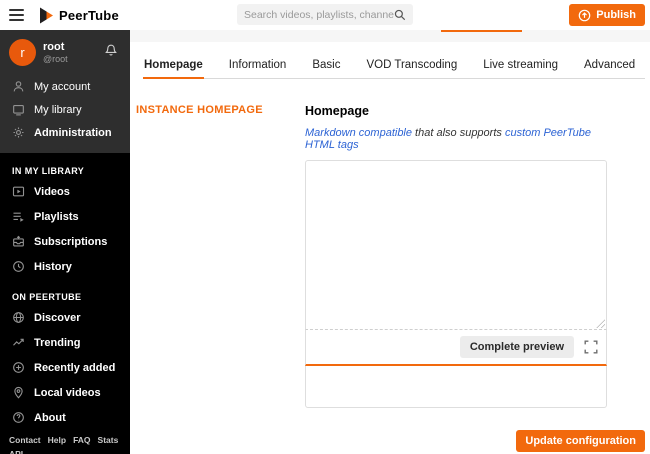 The width and height of the screenshot is (650, 454). I want to click on sidebar-item-administration: Administration, so click(65, 132).